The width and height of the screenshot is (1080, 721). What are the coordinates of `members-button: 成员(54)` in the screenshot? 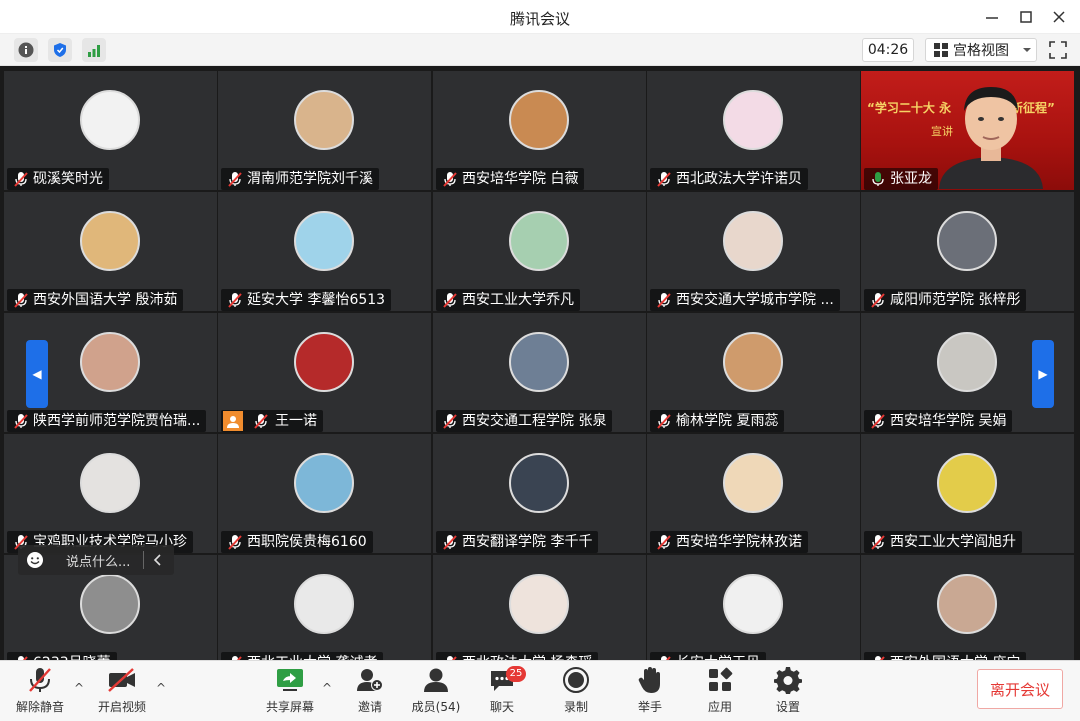 It's located at (436, 690).